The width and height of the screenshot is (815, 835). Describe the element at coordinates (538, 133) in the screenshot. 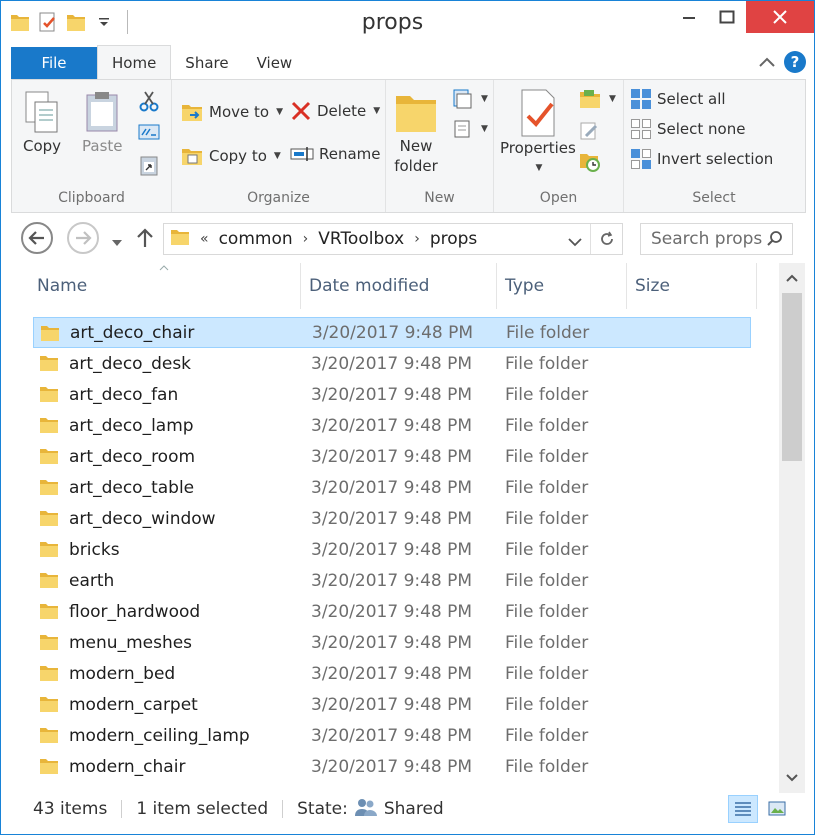

I see `properties-button: Properties ▼` at that location.